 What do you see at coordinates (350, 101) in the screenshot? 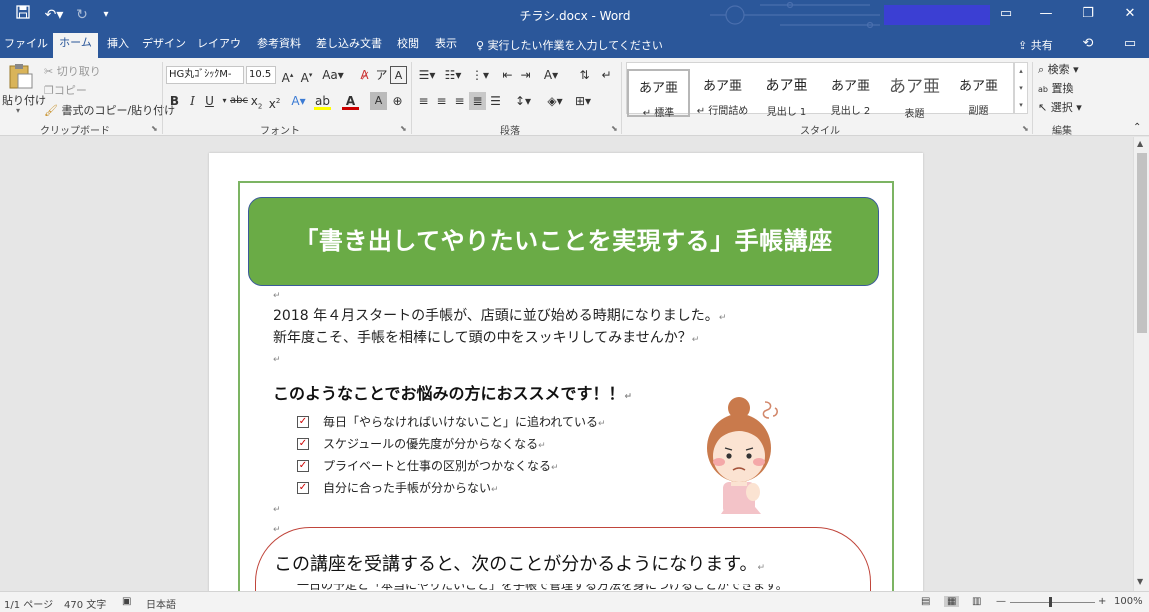
I see `font-color-icon: A` at bounding box center [350, 101].